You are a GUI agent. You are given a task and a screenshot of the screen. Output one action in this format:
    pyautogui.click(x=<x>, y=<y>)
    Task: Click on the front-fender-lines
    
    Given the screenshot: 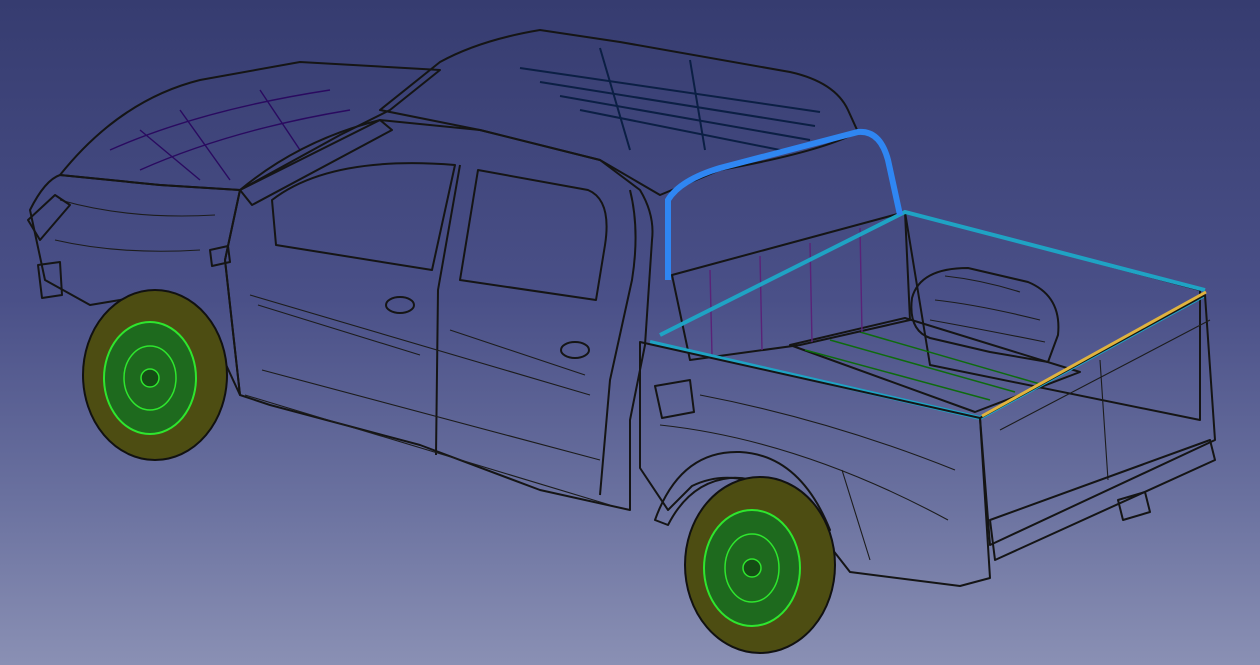 What is the action you would take?
    pyautogui.click(x=135, y=225)
    